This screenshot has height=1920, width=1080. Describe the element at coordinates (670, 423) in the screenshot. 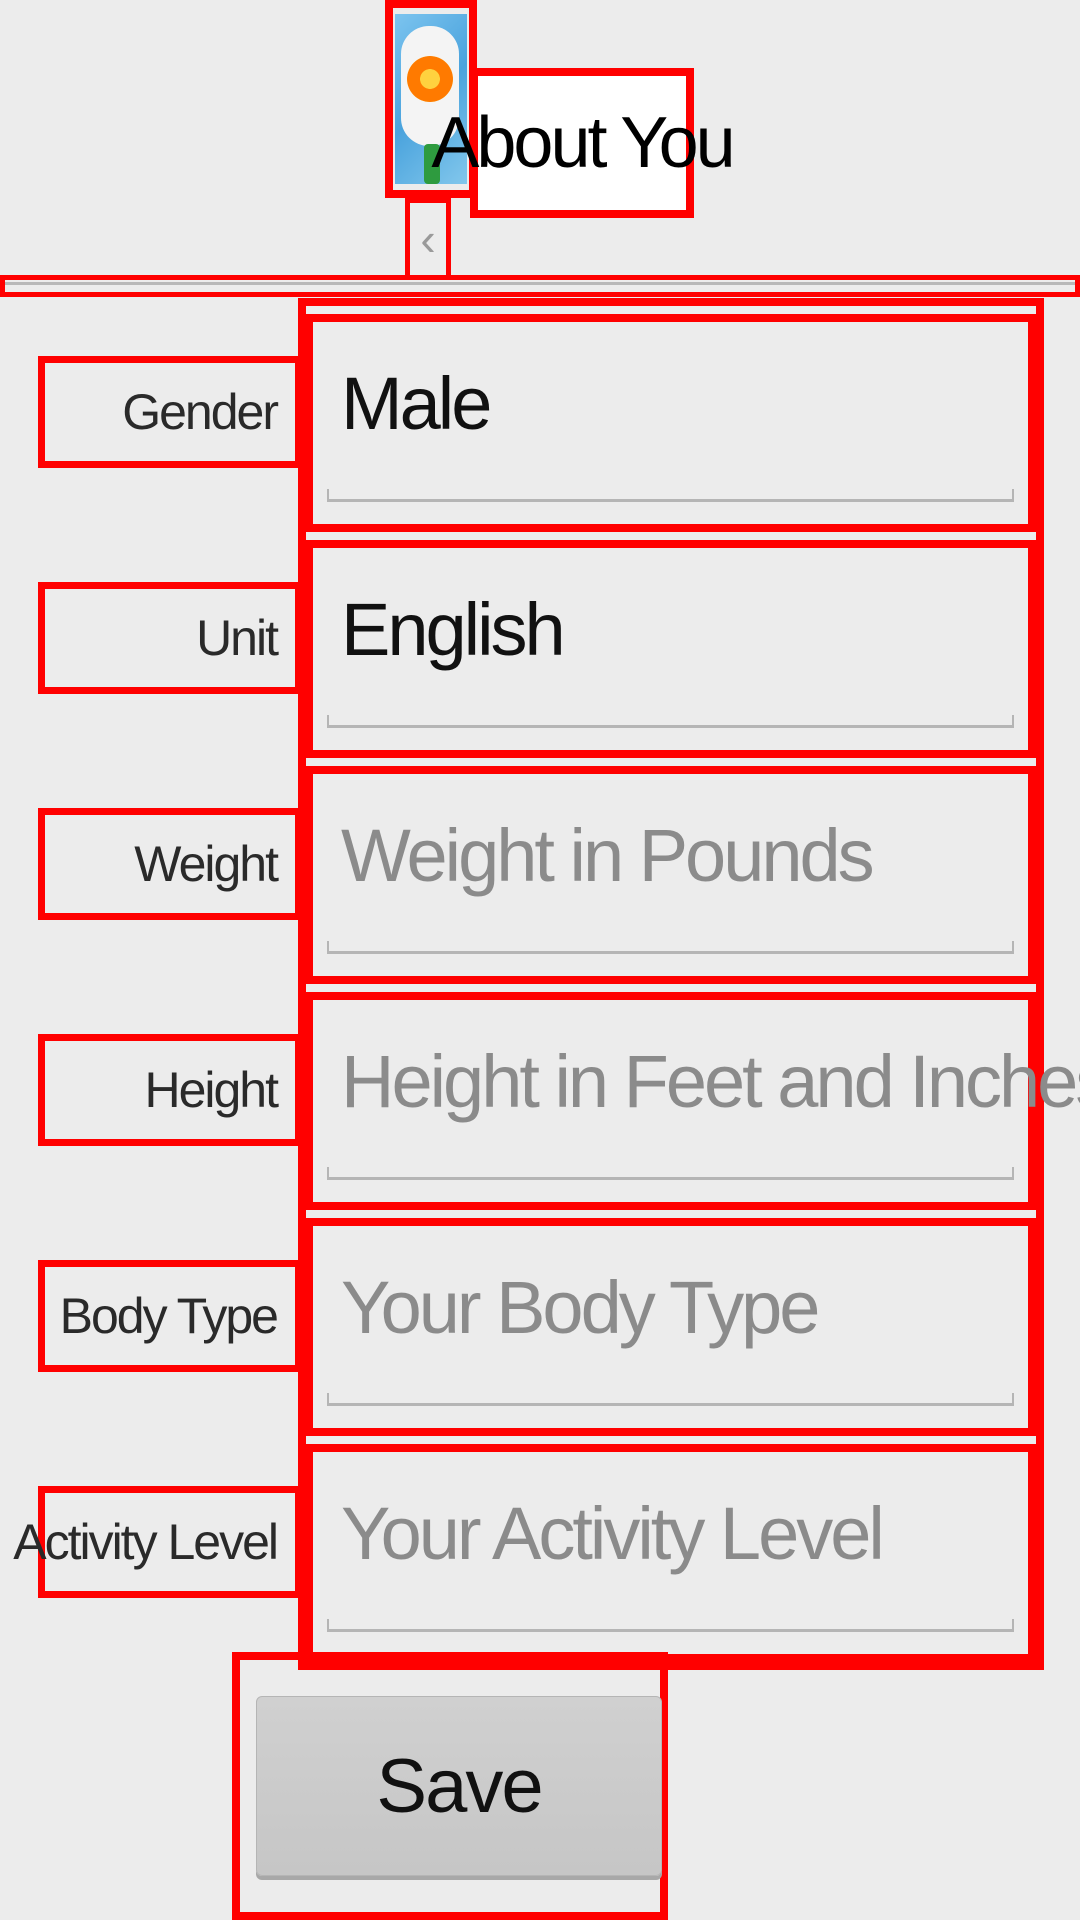

I see `gender-spinner: Male` at that location.